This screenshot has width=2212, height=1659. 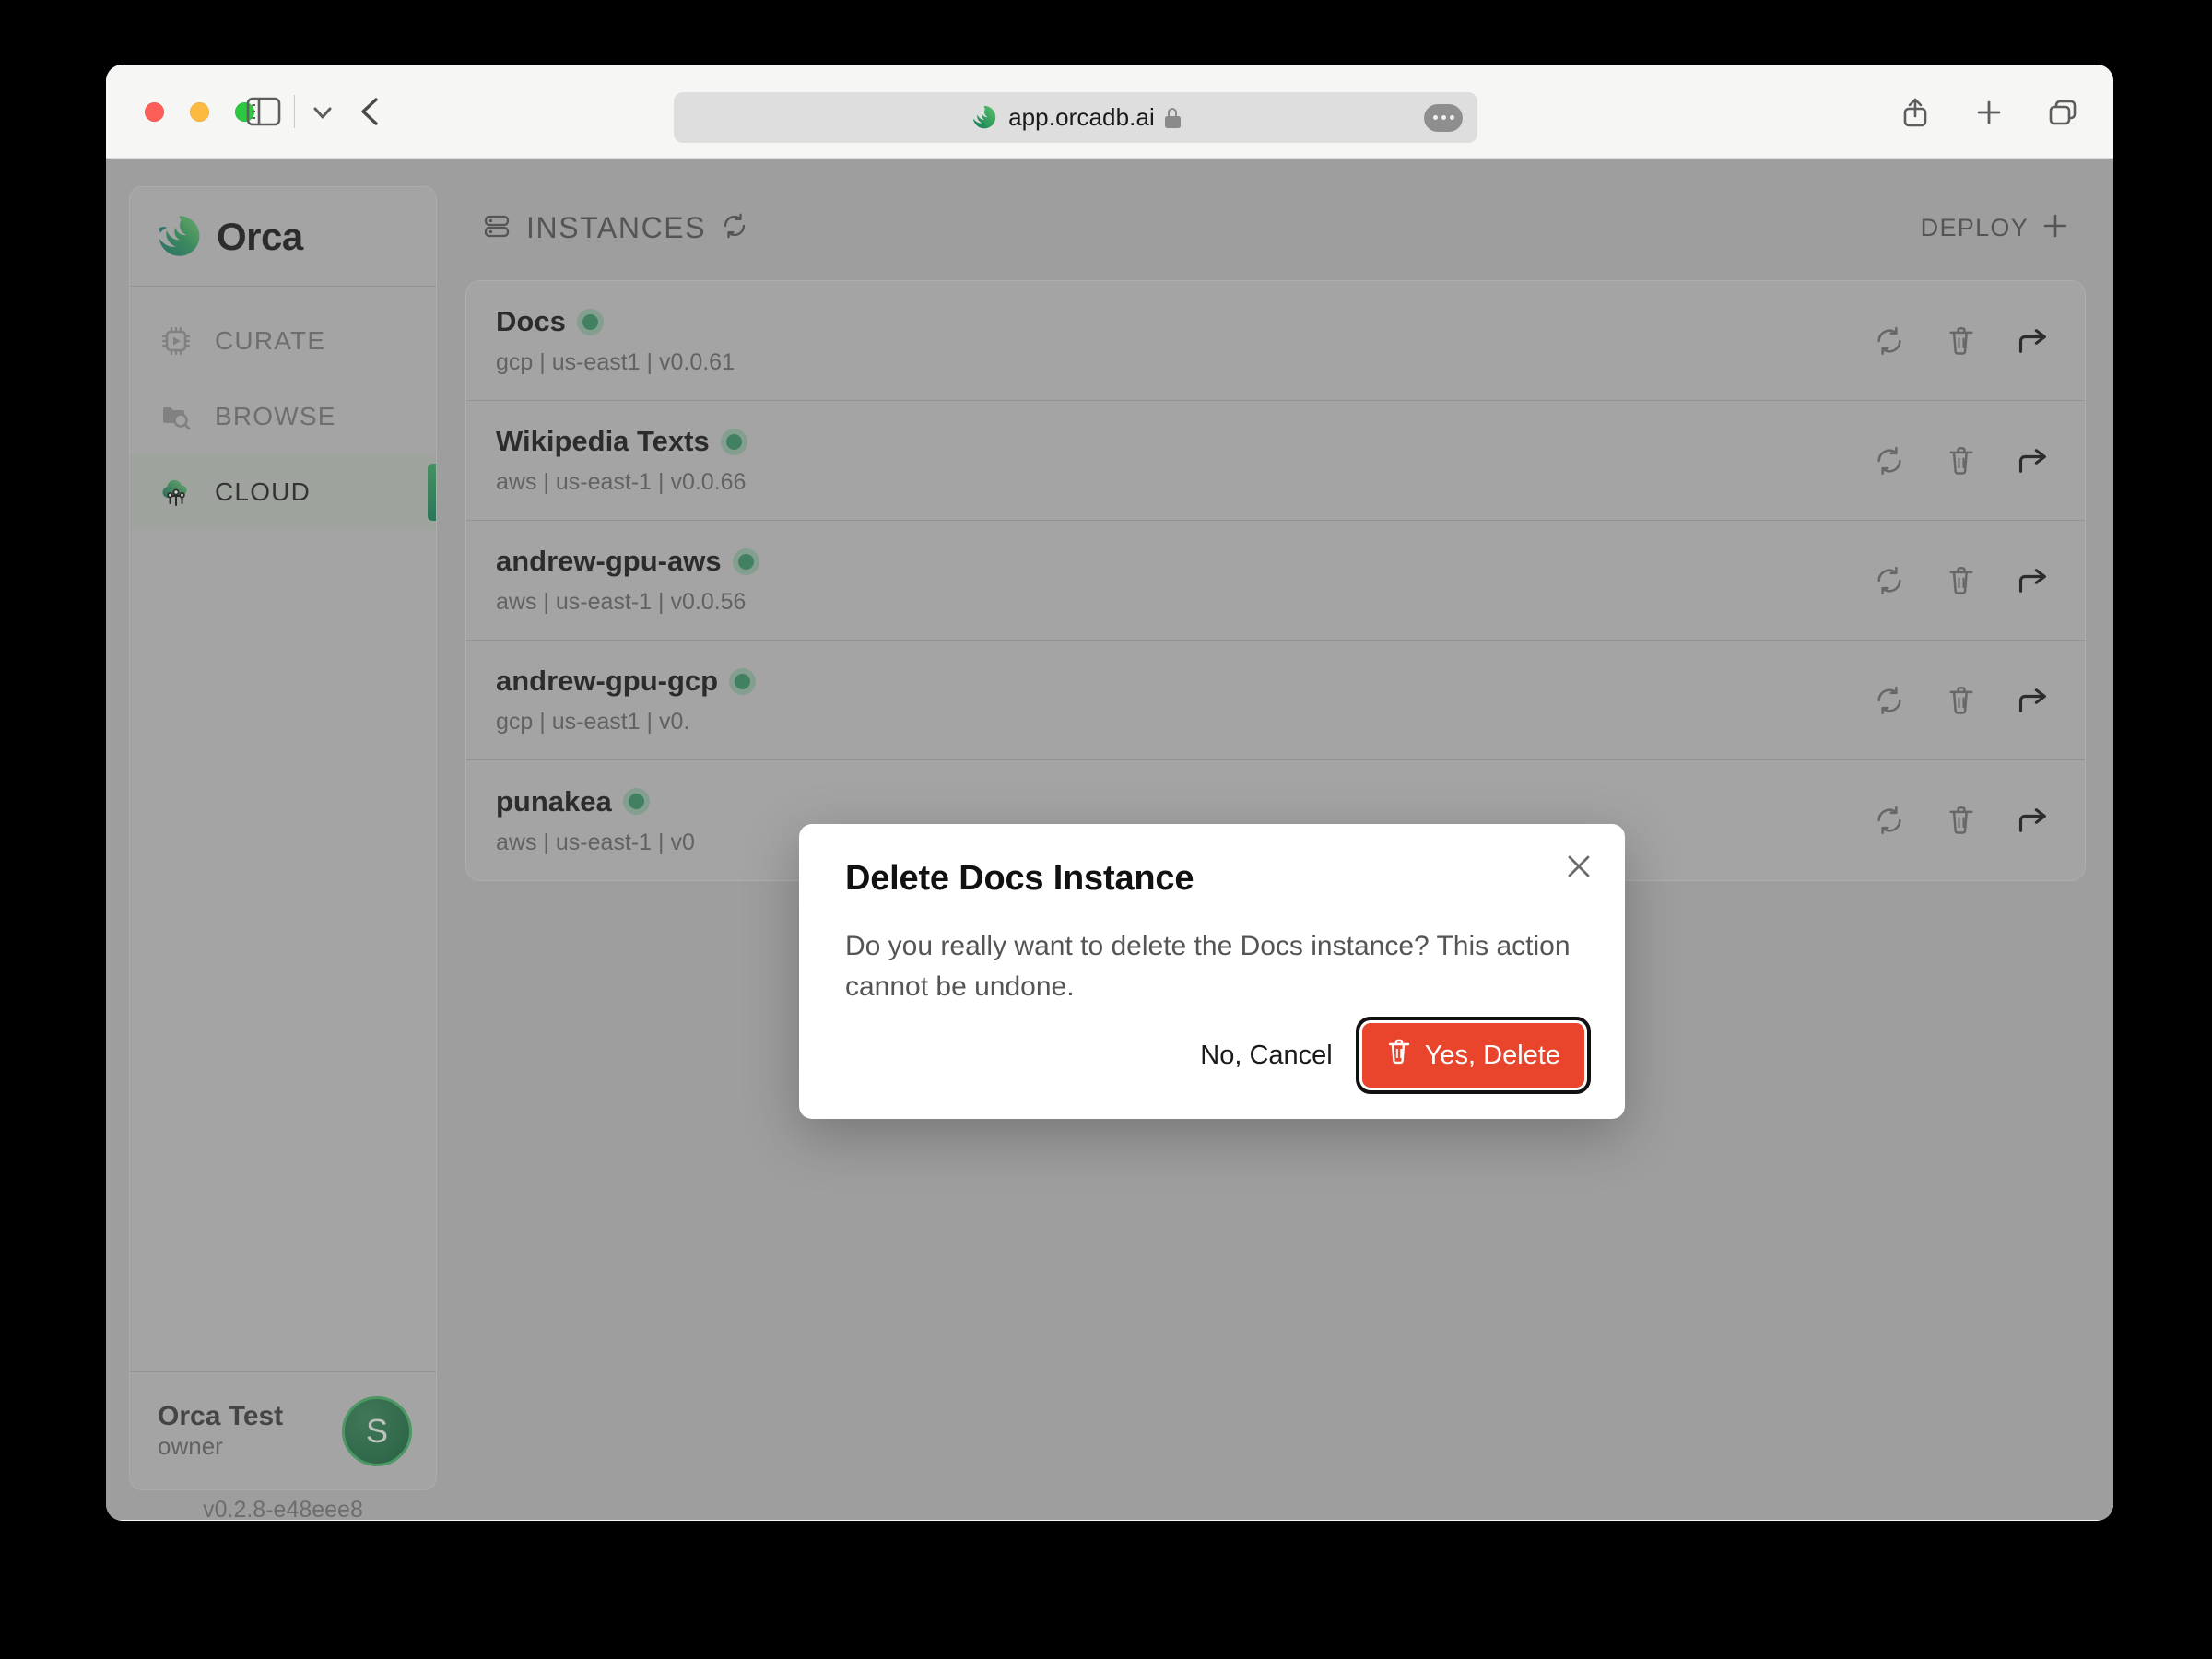 I want to click on dialog-title: Delete Docs Instance, so click(x=1019, y=878).